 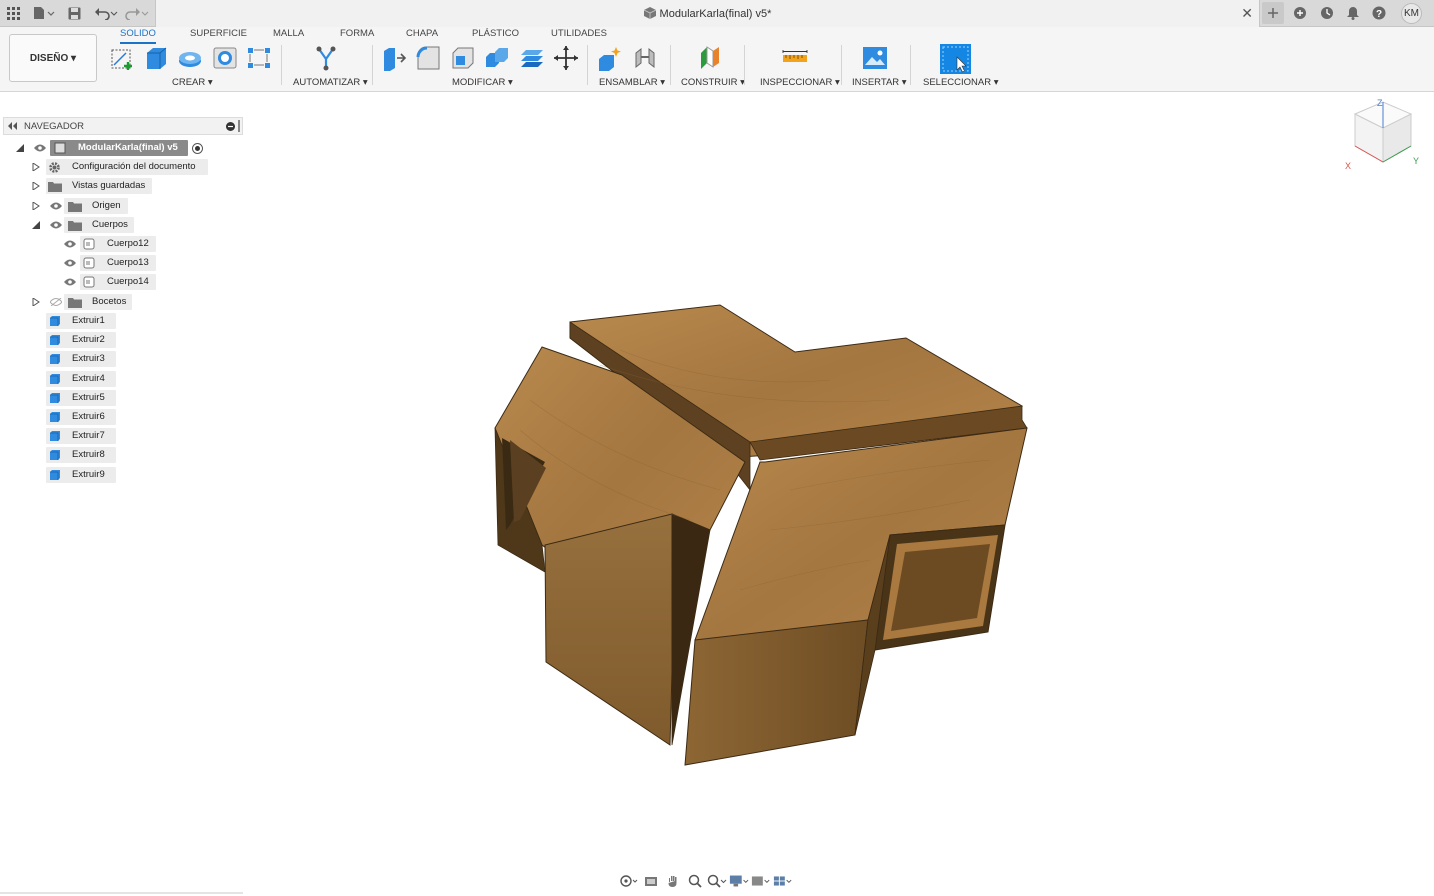 What do you see at coordinates (482, 82) in the screenshot?
I see `group-modificar-label: MODIFICAR ▾` at bounding box center [482, 82].